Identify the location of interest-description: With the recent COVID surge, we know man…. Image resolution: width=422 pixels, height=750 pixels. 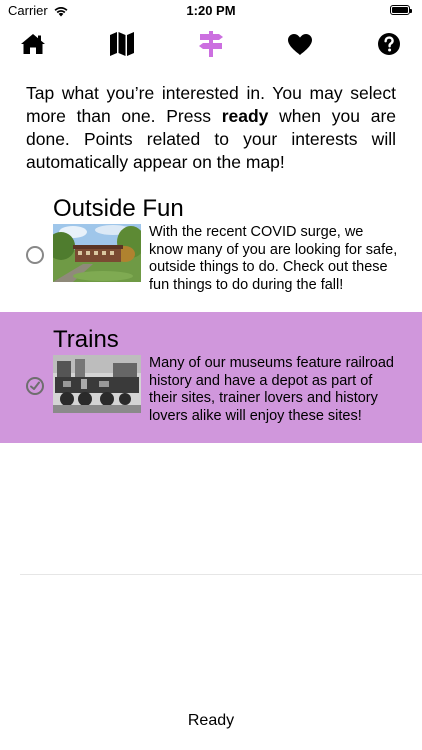
(273, 258).